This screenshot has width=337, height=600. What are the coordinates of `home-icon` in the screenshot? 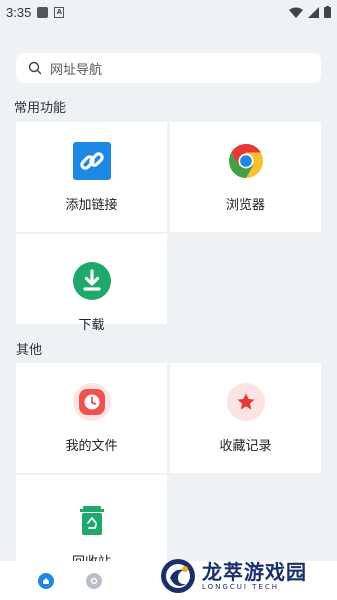 It's located at (46, 580).